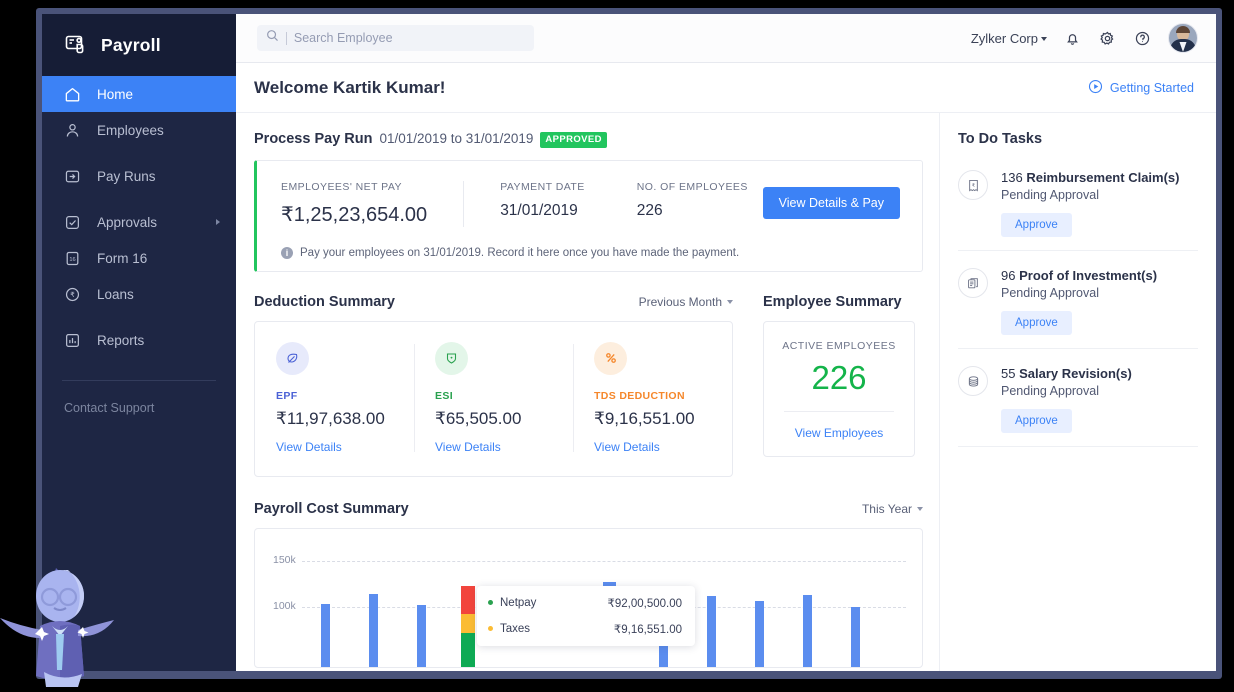  What do you see at coordinates (726, 88) in the screenshot?
I see `welcome-bar: Welcome Kartik Kumar! Getting Started` at bounding box center [726, 88].